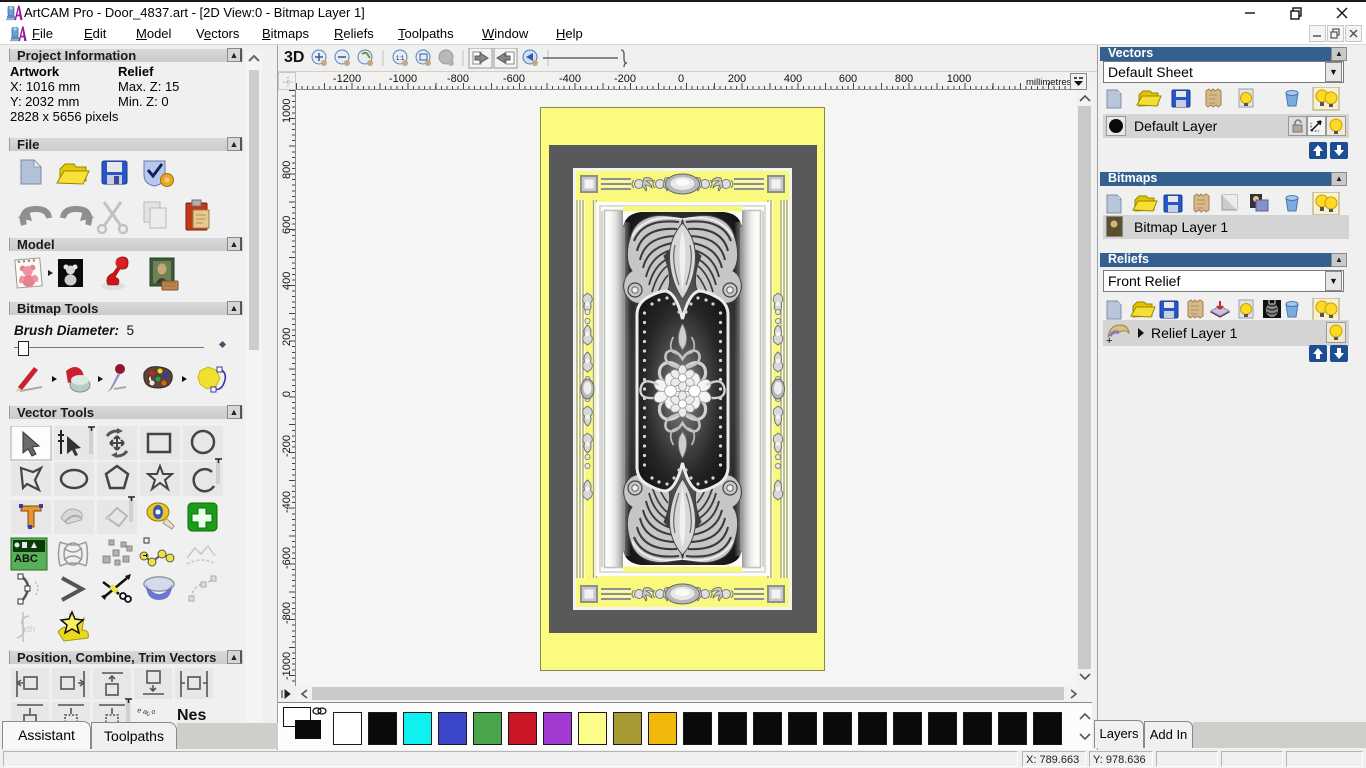  Describe the element at coordinates (150, 713) in the screenshot. I see `svg-text: c o` at that location.